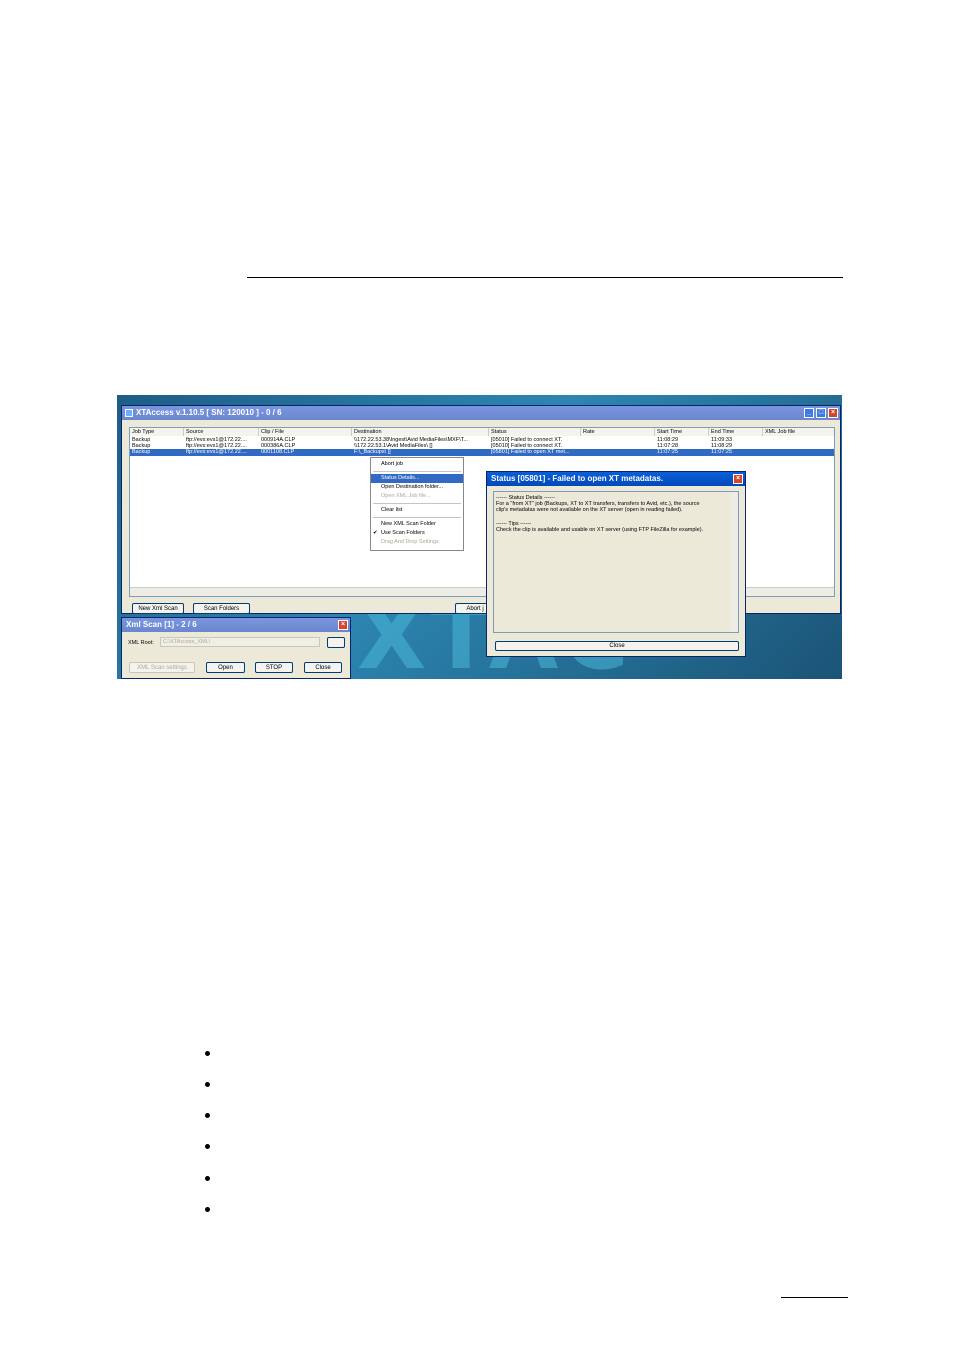  What do you see at coordinates (336, 642) in the screenshot?
I see `browse-button` at bounding box center [336, 642].